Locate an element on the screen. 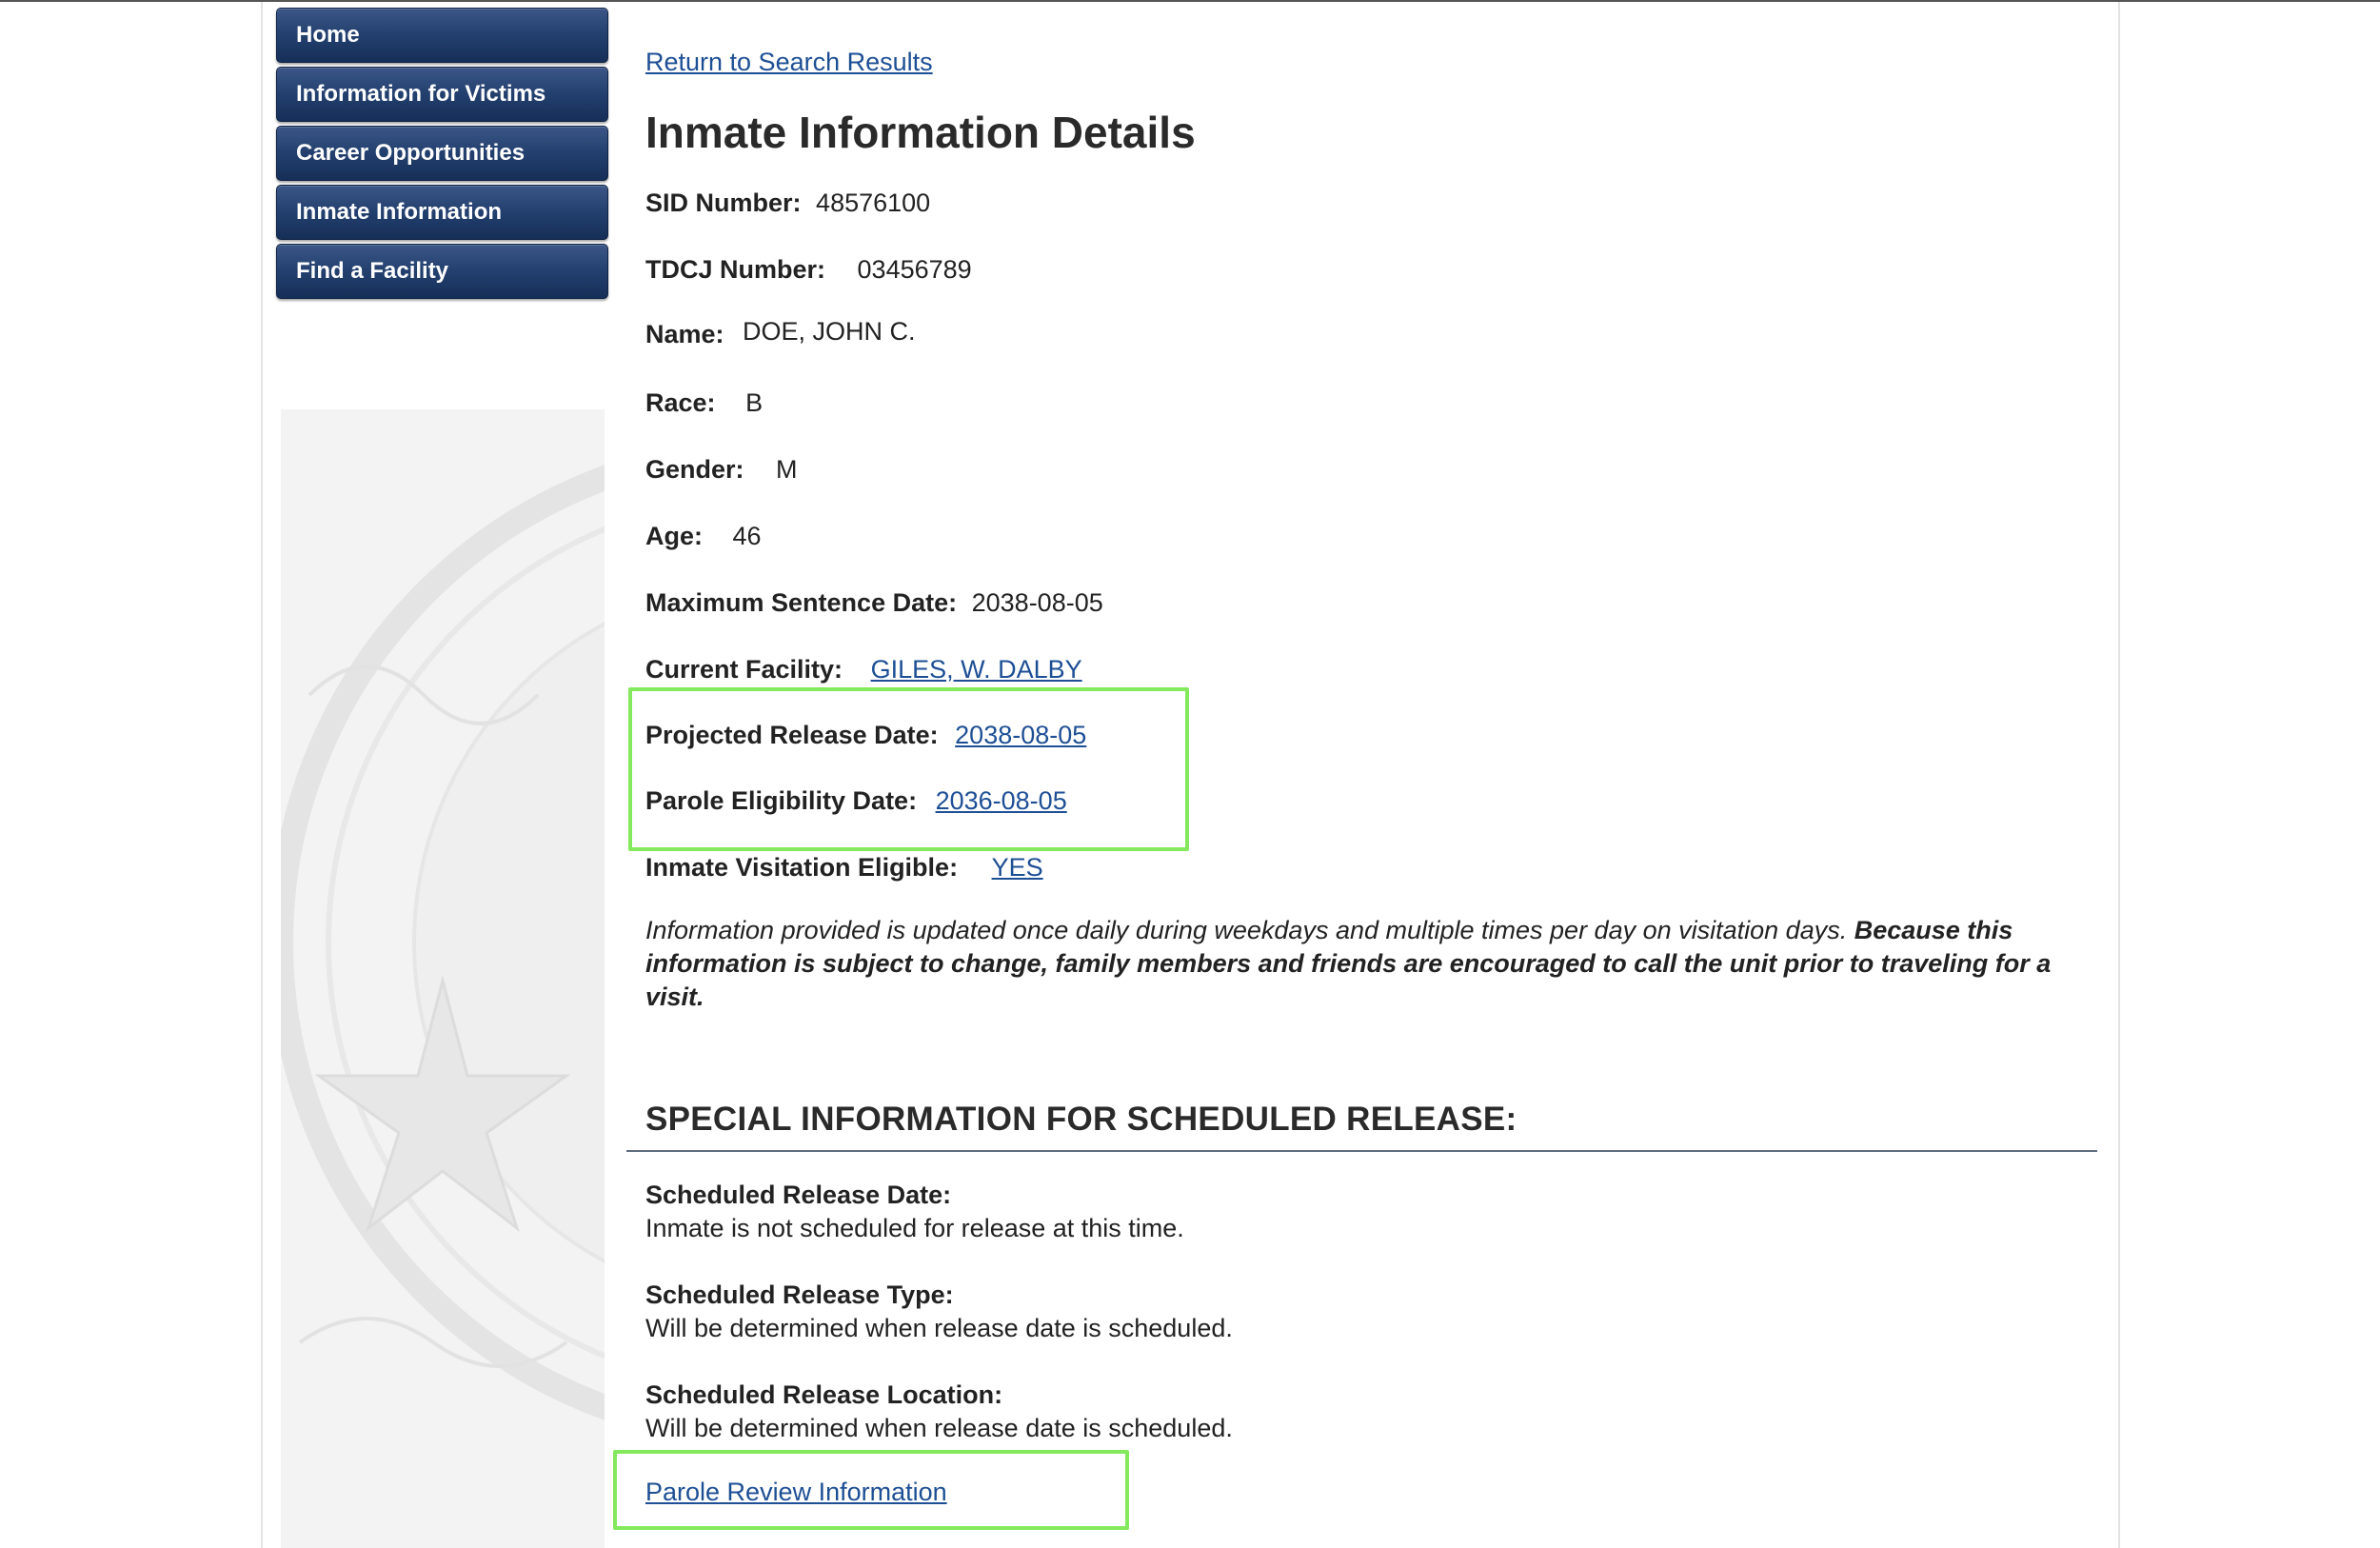  sidebar-item-career-opportunities: Career Opportunities is located at coordinates (442, 153).